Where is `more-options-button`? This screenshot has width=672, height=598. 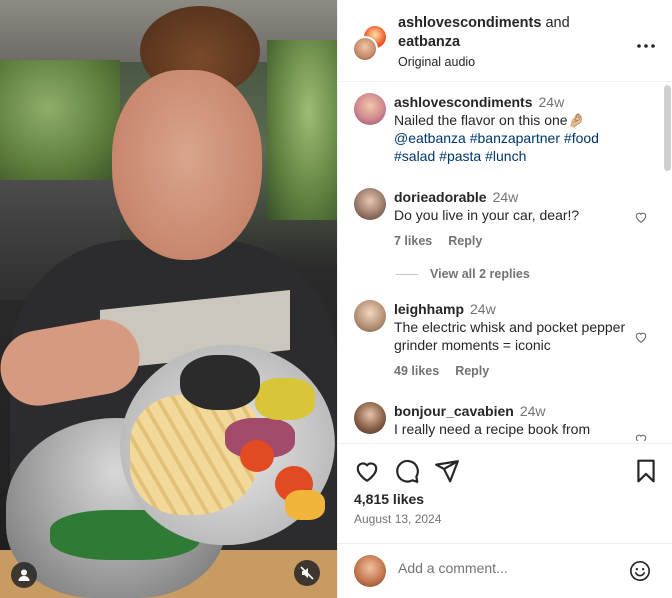
more-options-button is located at coordinates (646, 42).